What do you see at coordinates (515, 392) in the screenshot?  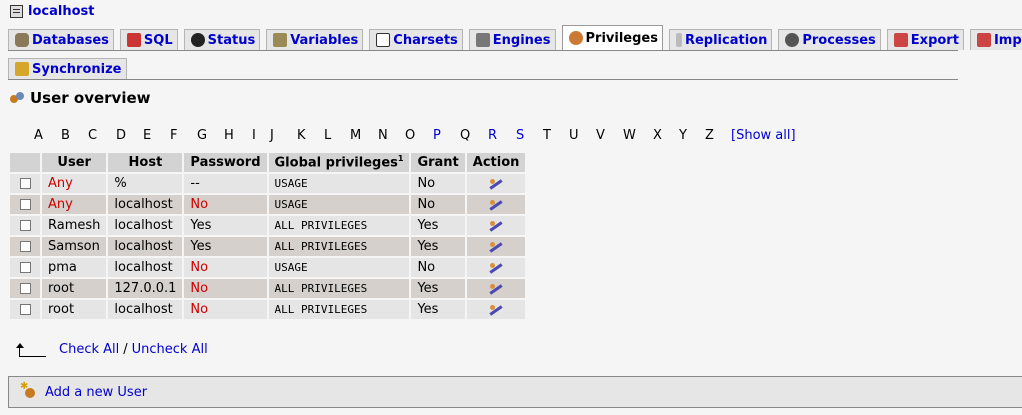 I see `add-user-bar: Add a new User` at bounding box center [515, 392].